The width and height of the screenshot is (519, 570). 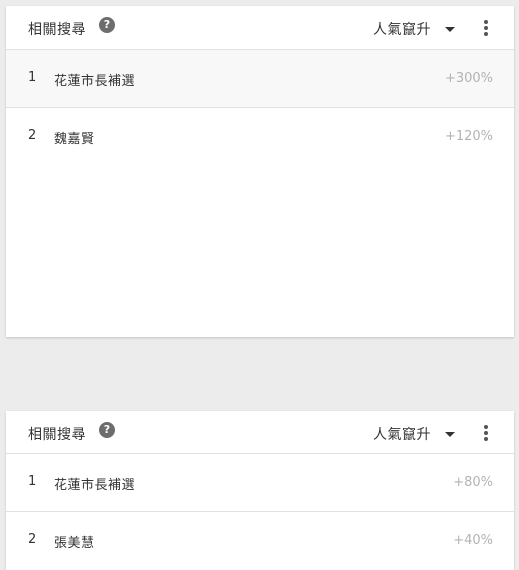 What do you see at coordinates (468, 136) in the screenshot?
I see `item-value: +120%` at bounding box center [468, 136].